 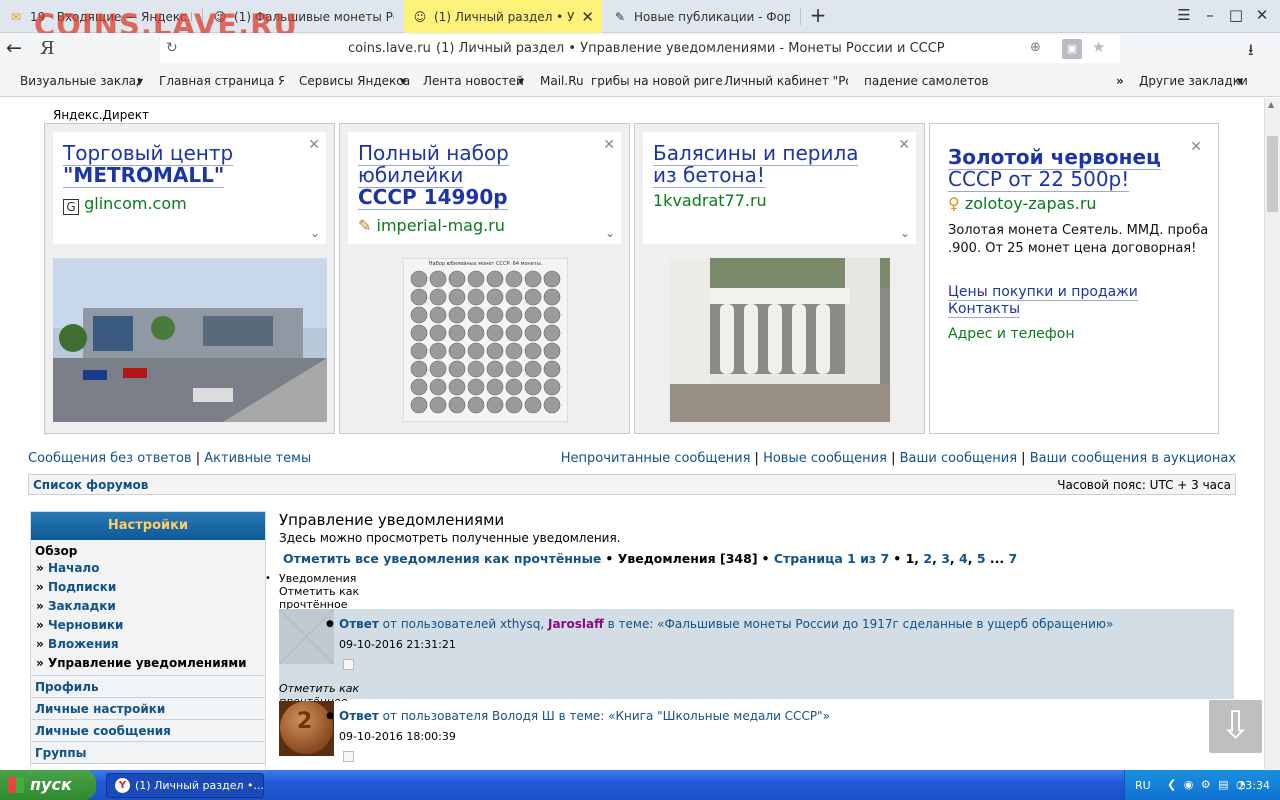 I want to click on sidebar-section-preferences: Личные настройки, so click(x=148, y=709).